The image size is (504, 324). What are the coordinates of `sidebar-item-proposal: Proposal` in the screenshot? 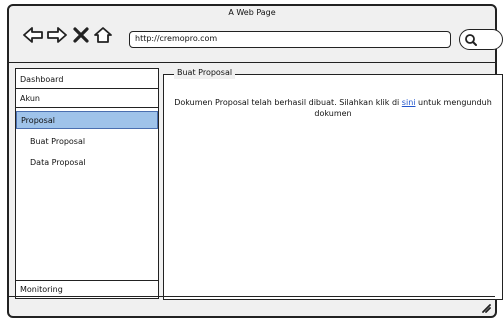 It's located at (87, 120).